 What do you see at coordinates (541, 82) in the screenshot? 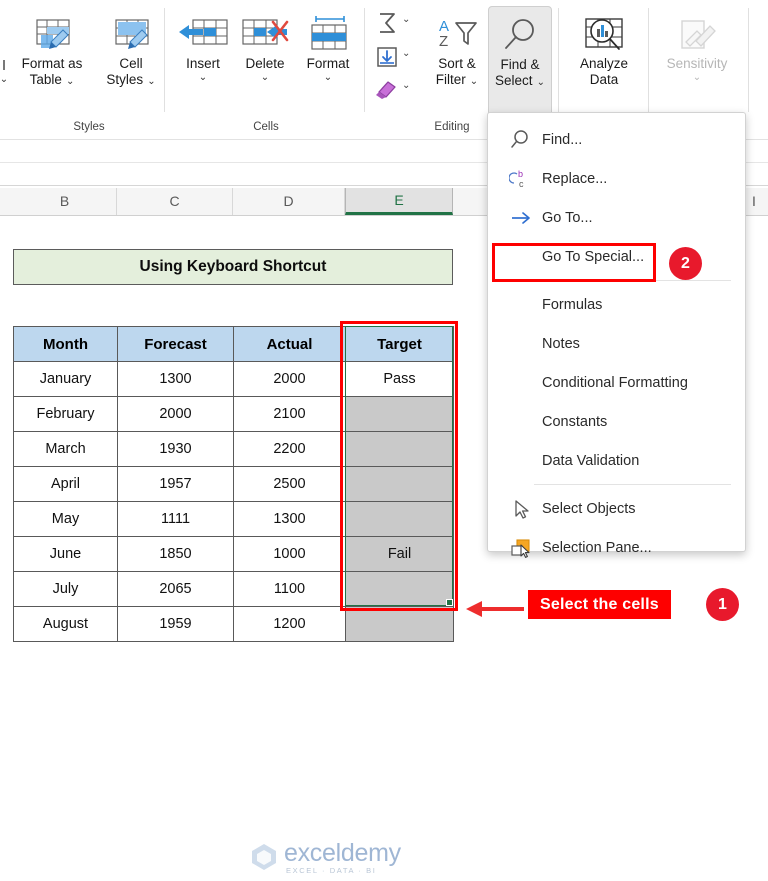
I see `find-and-select-chevron-icon: ⌄` at bounding box center [541, 82].